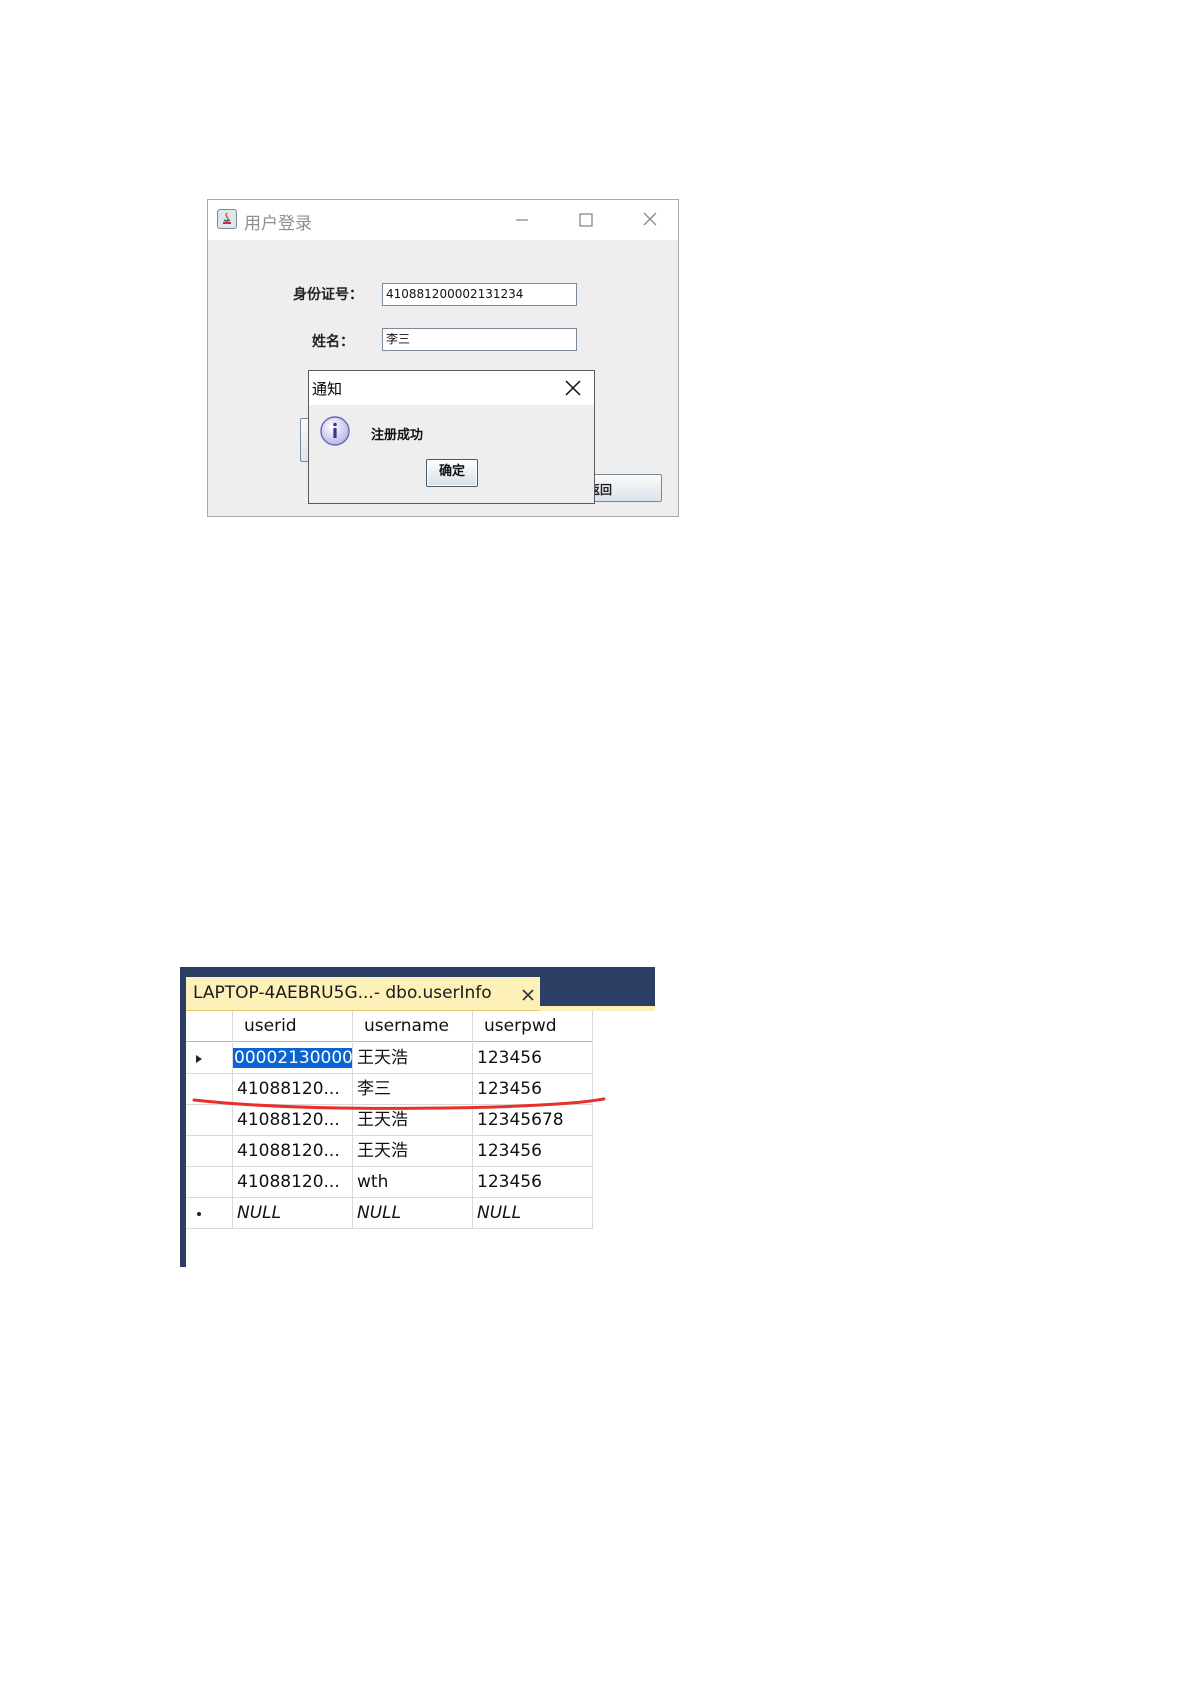 This screenshot has height=1685, width=1192. I want to click on table-row: 41088120... 王天浩 123456, so click(391, 1151).